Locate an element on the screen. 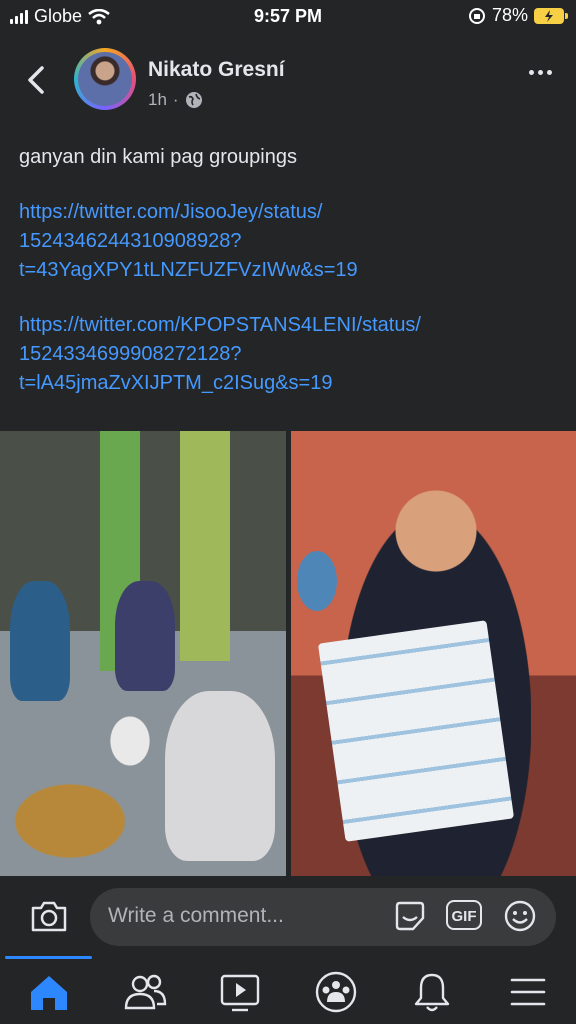  orientation-lock-icon is located at coordinates (476, 15).